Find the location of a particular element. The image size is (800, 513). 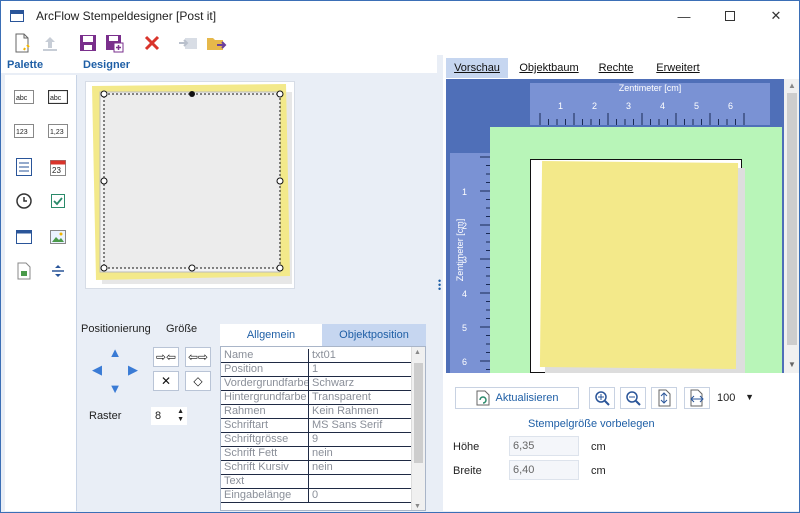

text-field-icon: abc is located at coordinates (24, 97).